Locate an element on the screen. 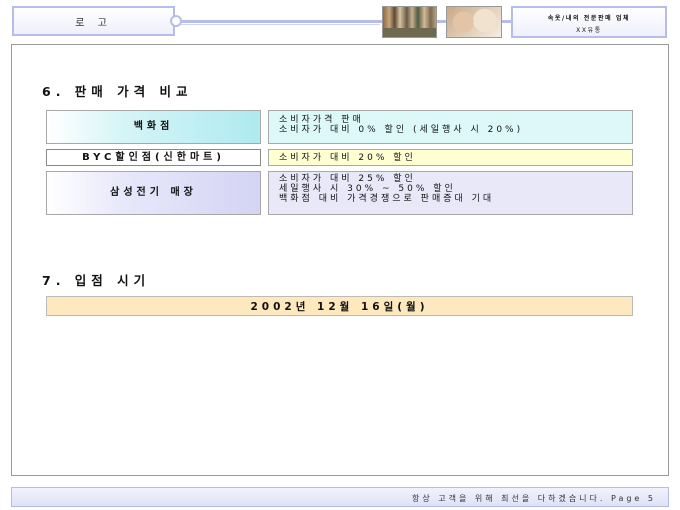 The image size is (680, 510). company-title-box: 속옷/내의 전문판매 업체 XX유통 is located at coordinates (589, 22).